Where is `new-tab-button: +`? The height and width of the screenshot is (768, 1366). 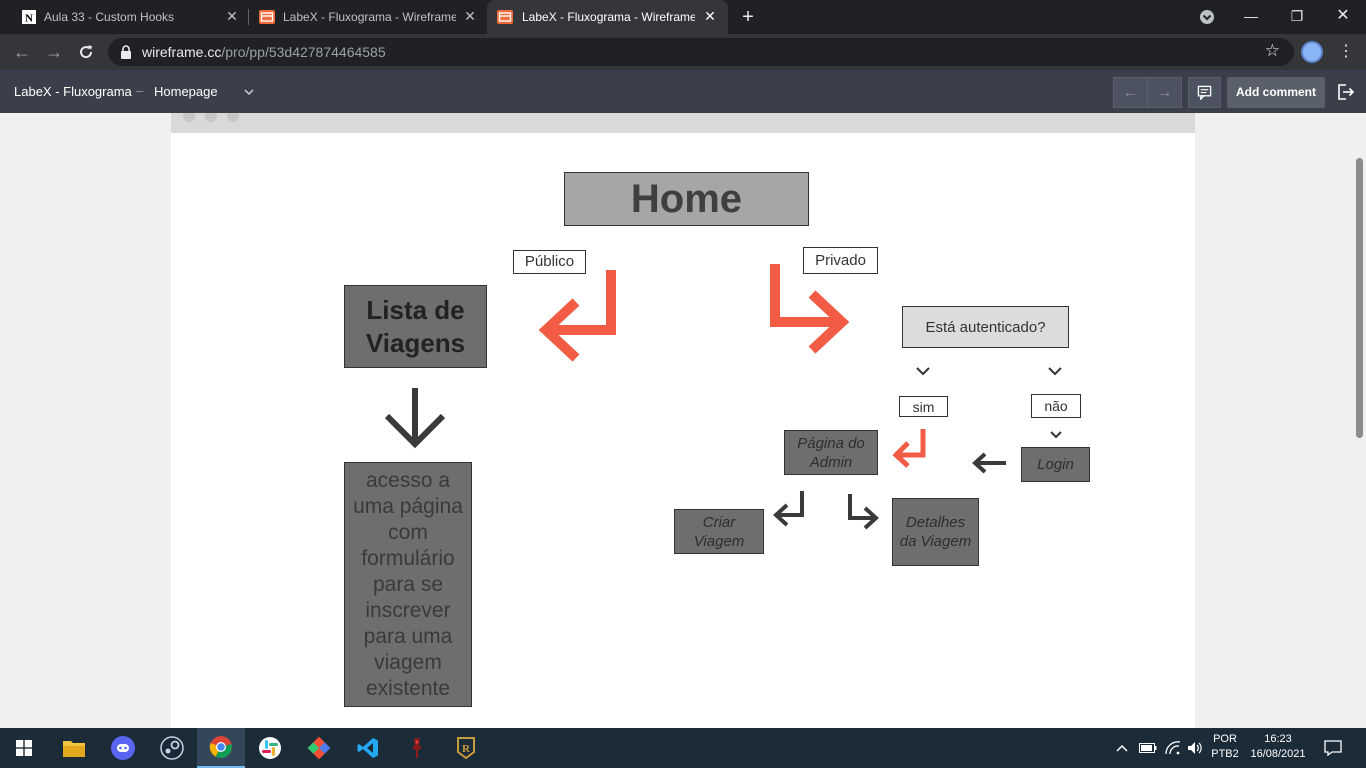 new-tab-button: + is located at coordinates (748, 17).